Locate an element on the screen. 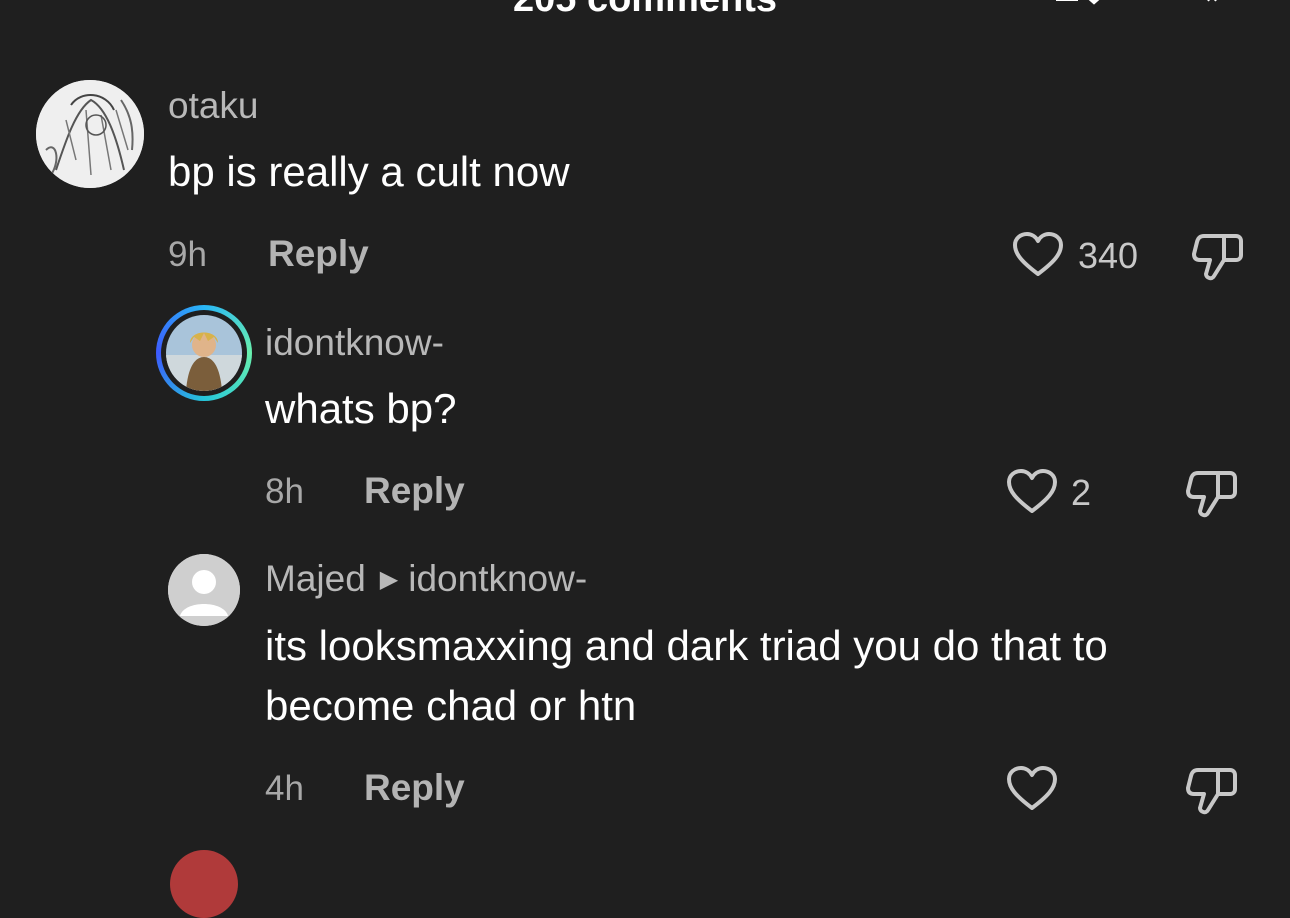  comment-time: 9h is located at coordinates (187, 254).